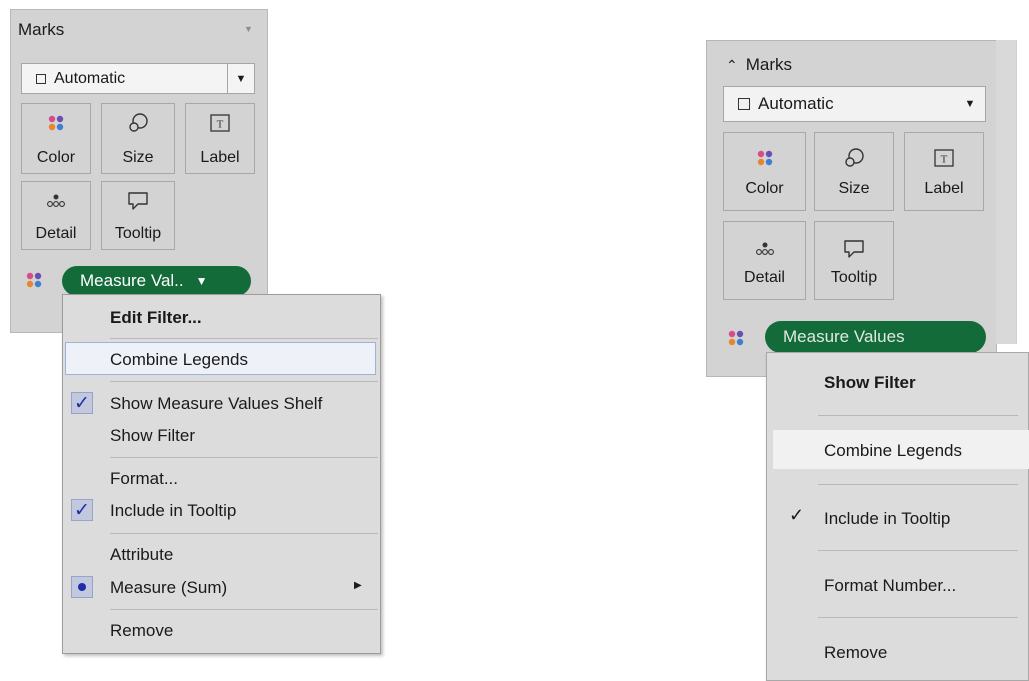 This screenshot has width=1029, height=681. I want to click on menu-item-measure-sum: Measure (Sum), so click(168, 588).